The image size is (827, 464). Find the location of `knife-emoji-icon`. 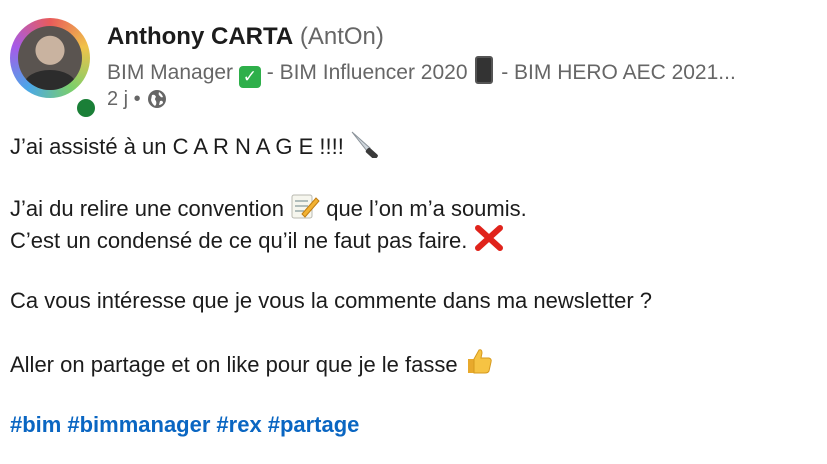

knife-emoji-icon is located at coordinates (364, 144).